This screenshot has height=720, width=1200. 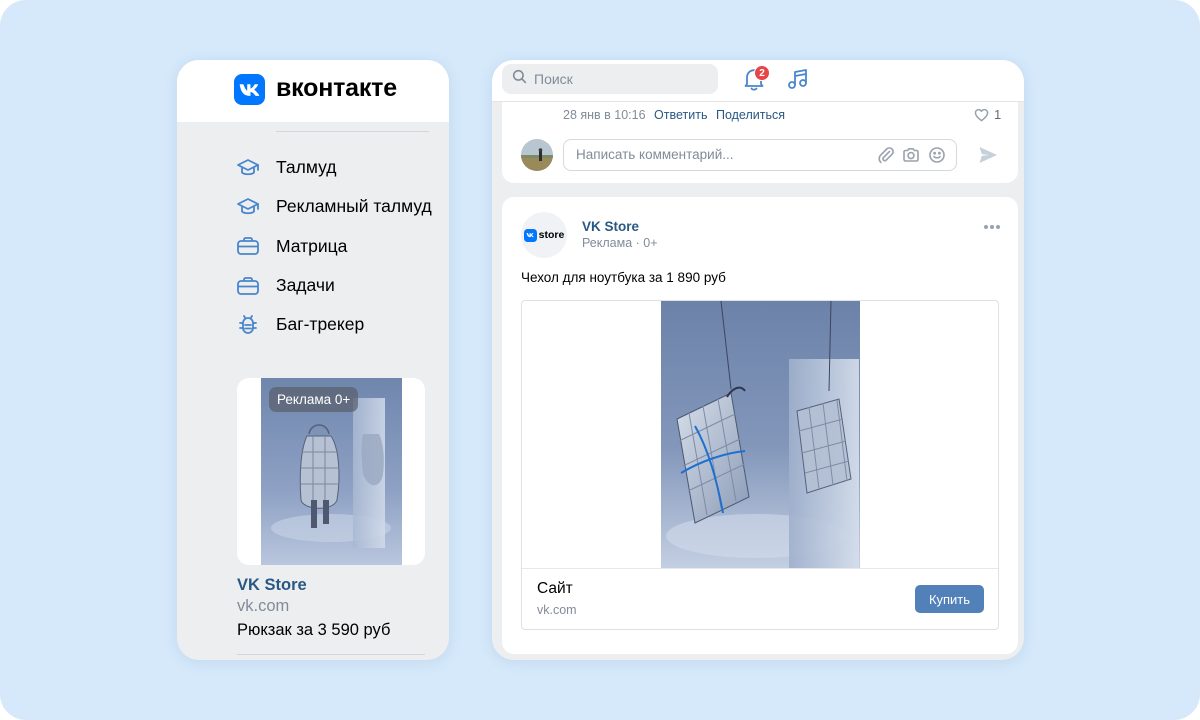 What do you see at coordinates (619, 79) in the screenshot?
I see `search-input` at bounding box center [619, 79].